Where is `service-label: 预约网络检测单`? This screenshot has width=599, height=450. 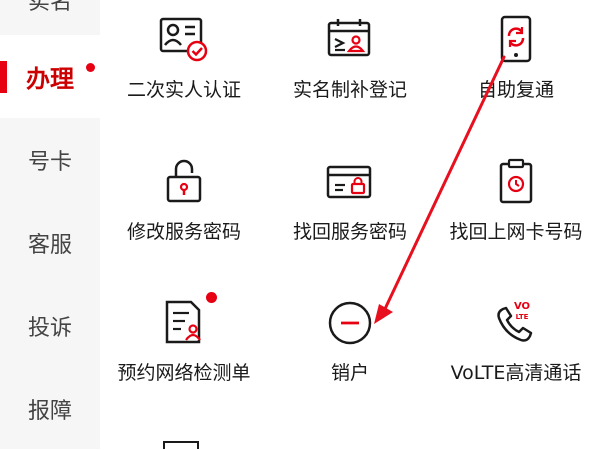
service-label: 预约网络检测单 is located at coordinates (184, 373).